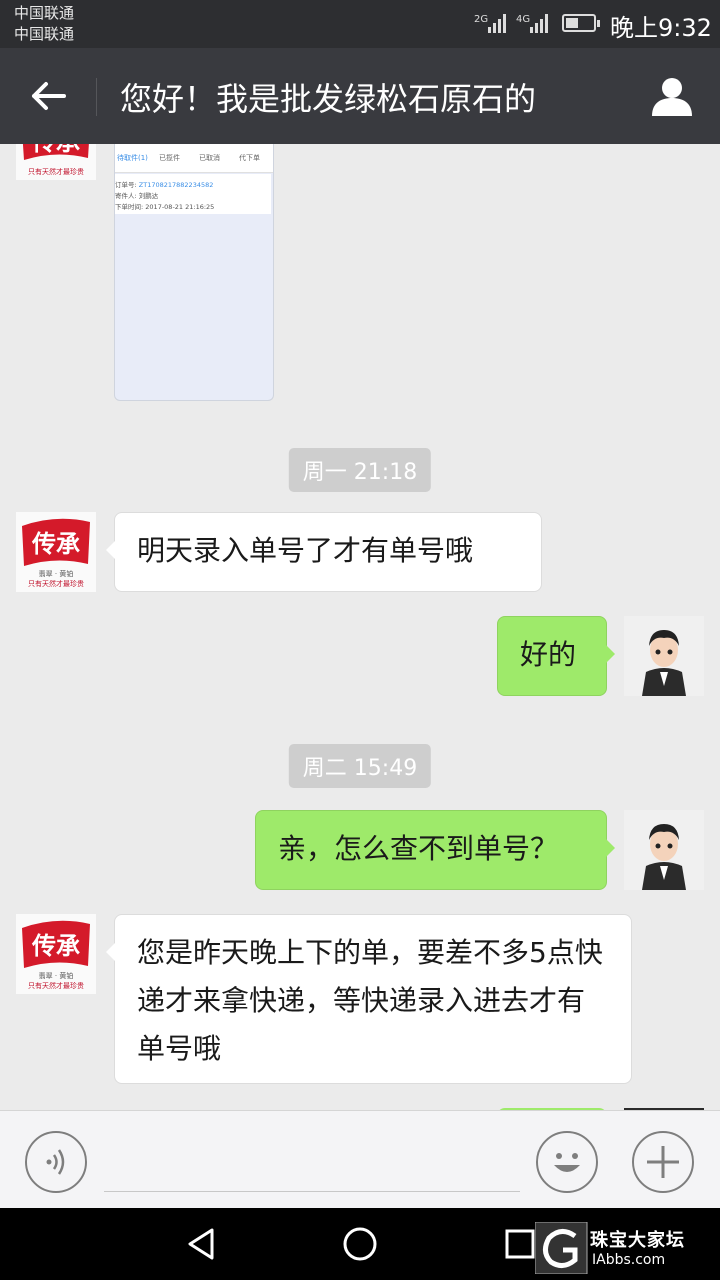  I want to click on header-divider, so click(96, 97).